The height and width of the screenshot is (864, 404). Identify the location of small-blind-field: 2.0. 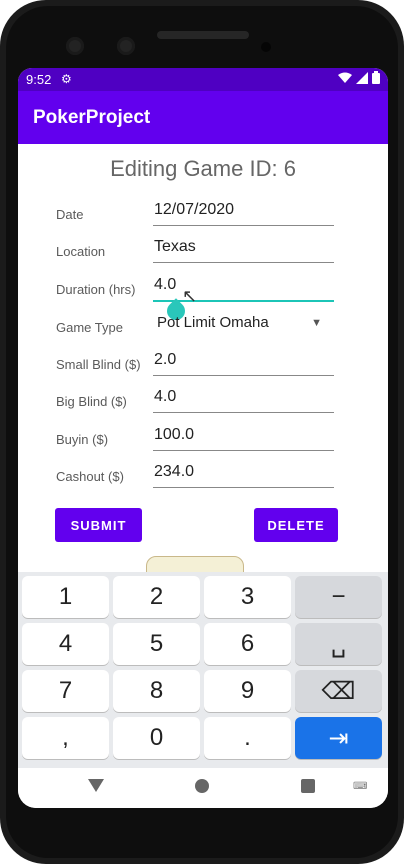
(243, 361).